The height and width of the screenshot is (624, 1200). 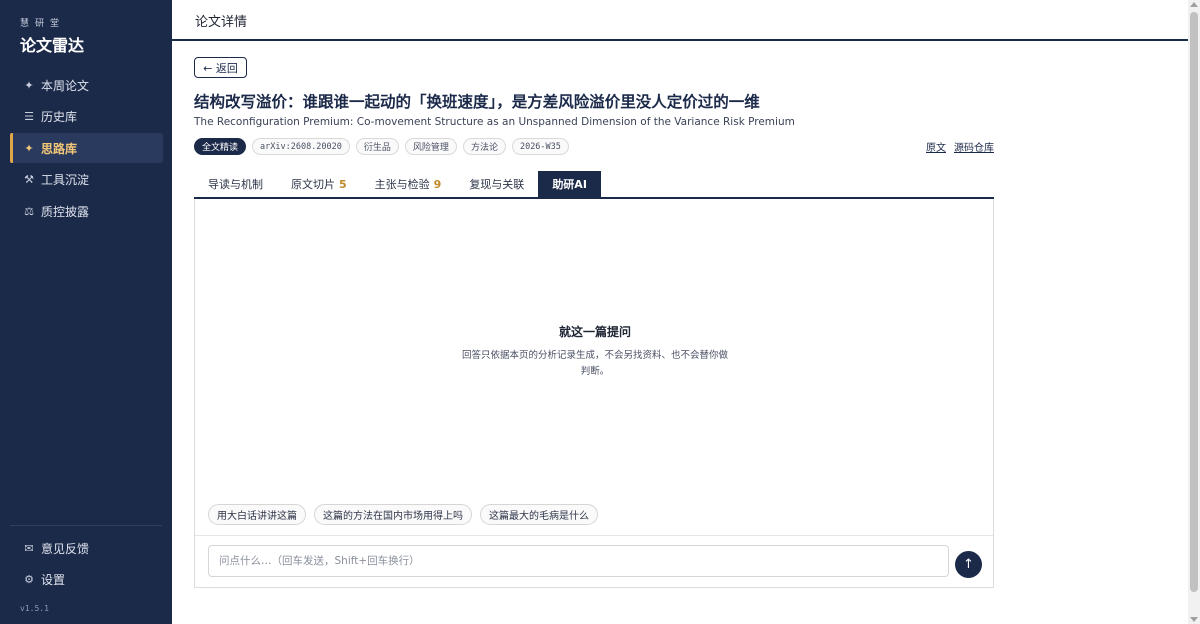 I want to click on original-paper-link: 原文, so click(x=936, y=146).